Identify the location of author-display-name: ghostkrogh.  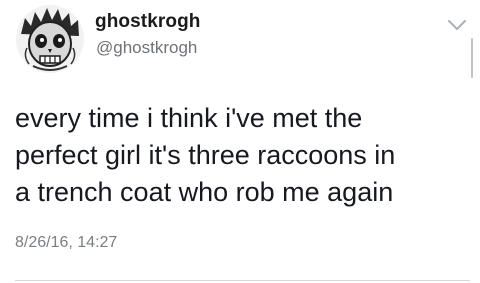
(148, 22).